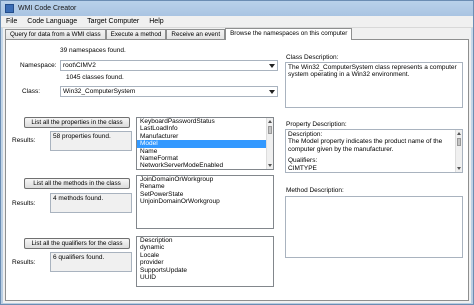  Describe the element at coordinates (113, 21) in the screenshot. I see `menu-target-computer: Target Computer` at that location.